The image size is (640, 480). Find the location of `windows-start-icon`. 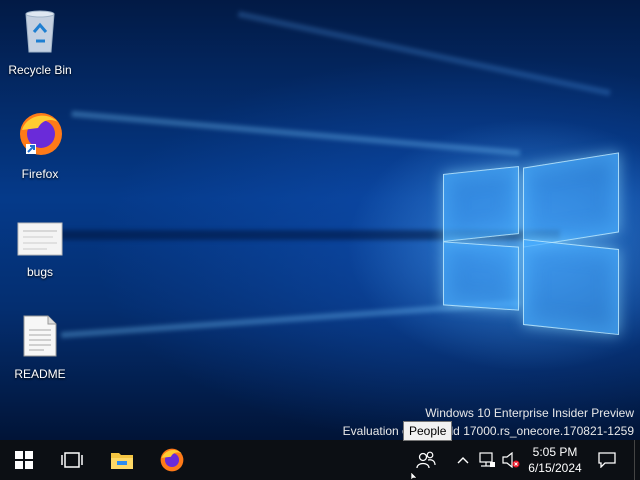

windows-start-icon is located at coordinates (24, 460).